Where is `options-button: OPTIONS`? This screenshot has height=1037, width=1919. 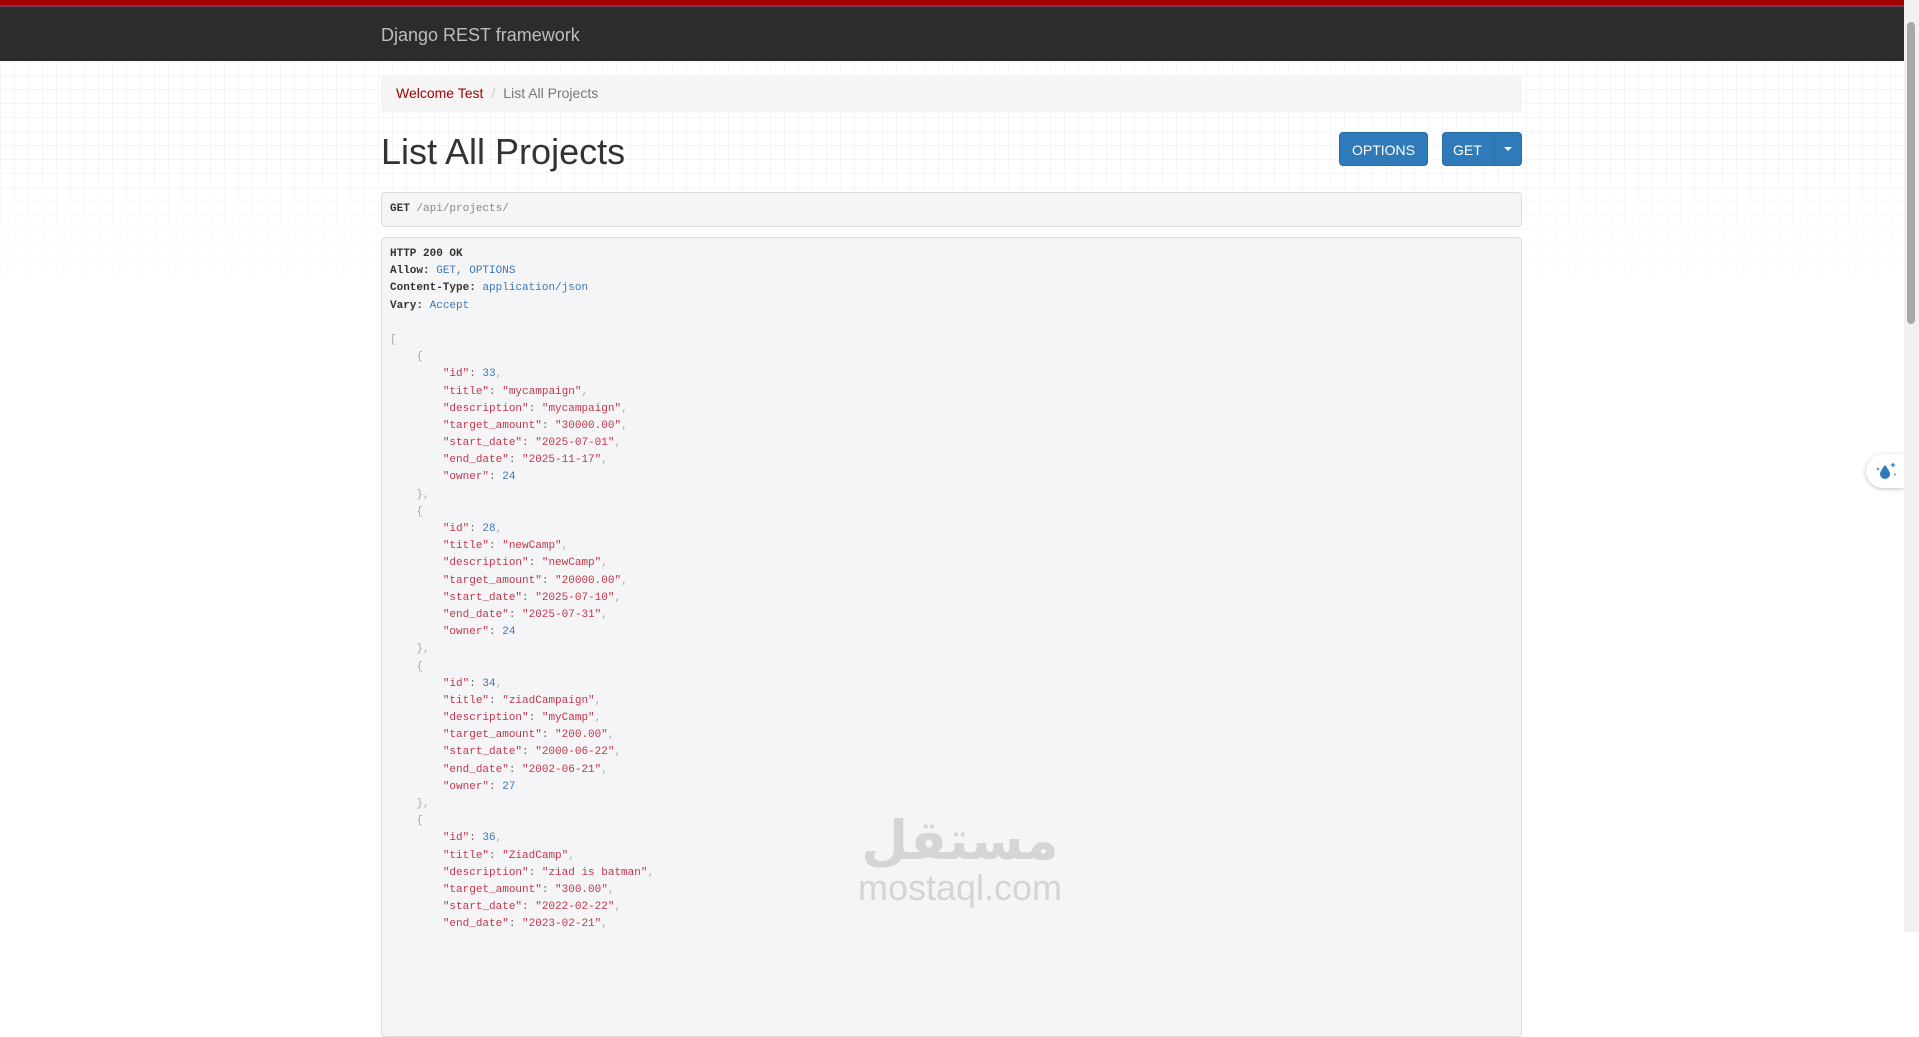 options-button: OPTIONS is located at coordinates (1383, 149).